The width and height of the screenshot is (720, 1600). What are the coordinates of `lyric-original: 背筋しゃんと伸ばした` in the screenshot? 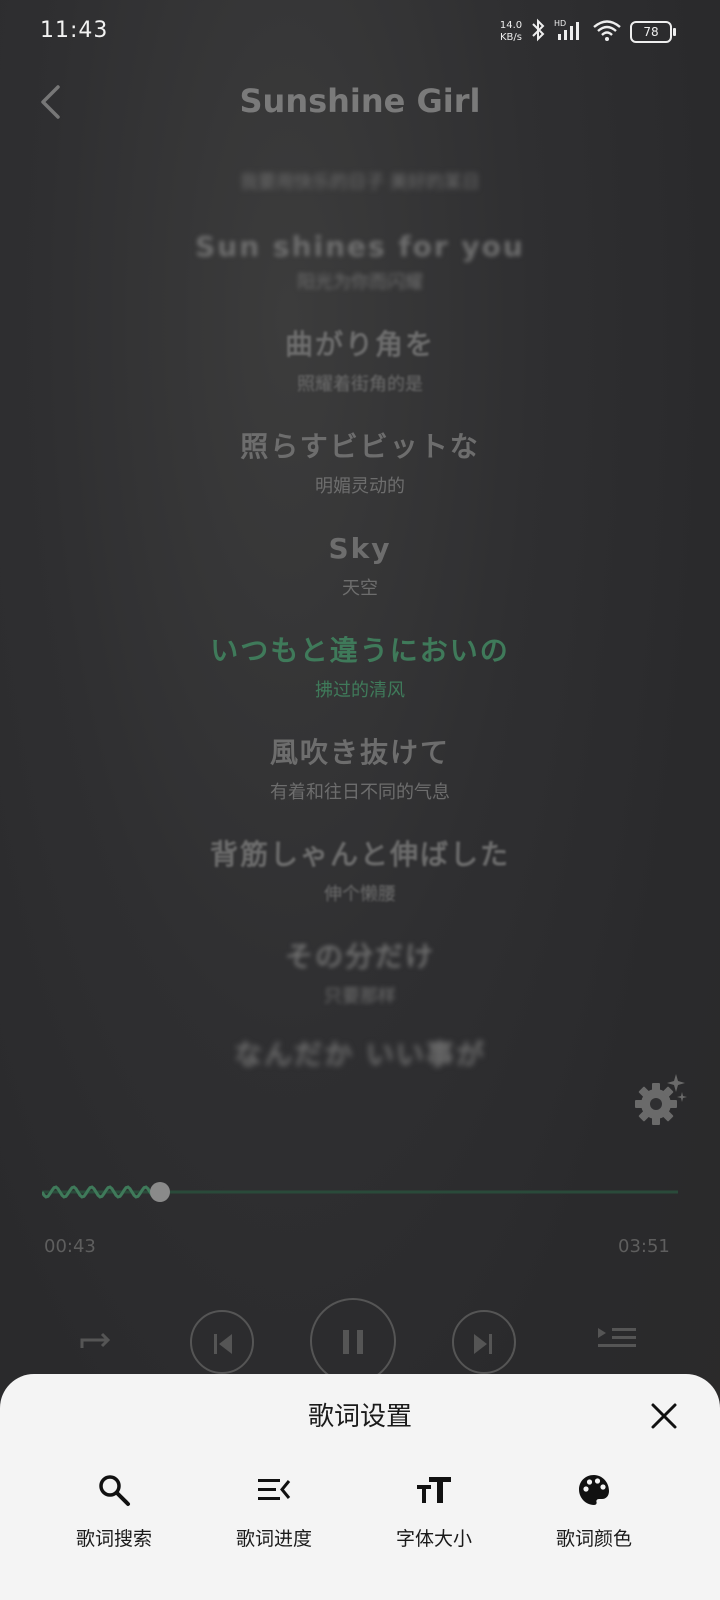 It's located at (359, 854).